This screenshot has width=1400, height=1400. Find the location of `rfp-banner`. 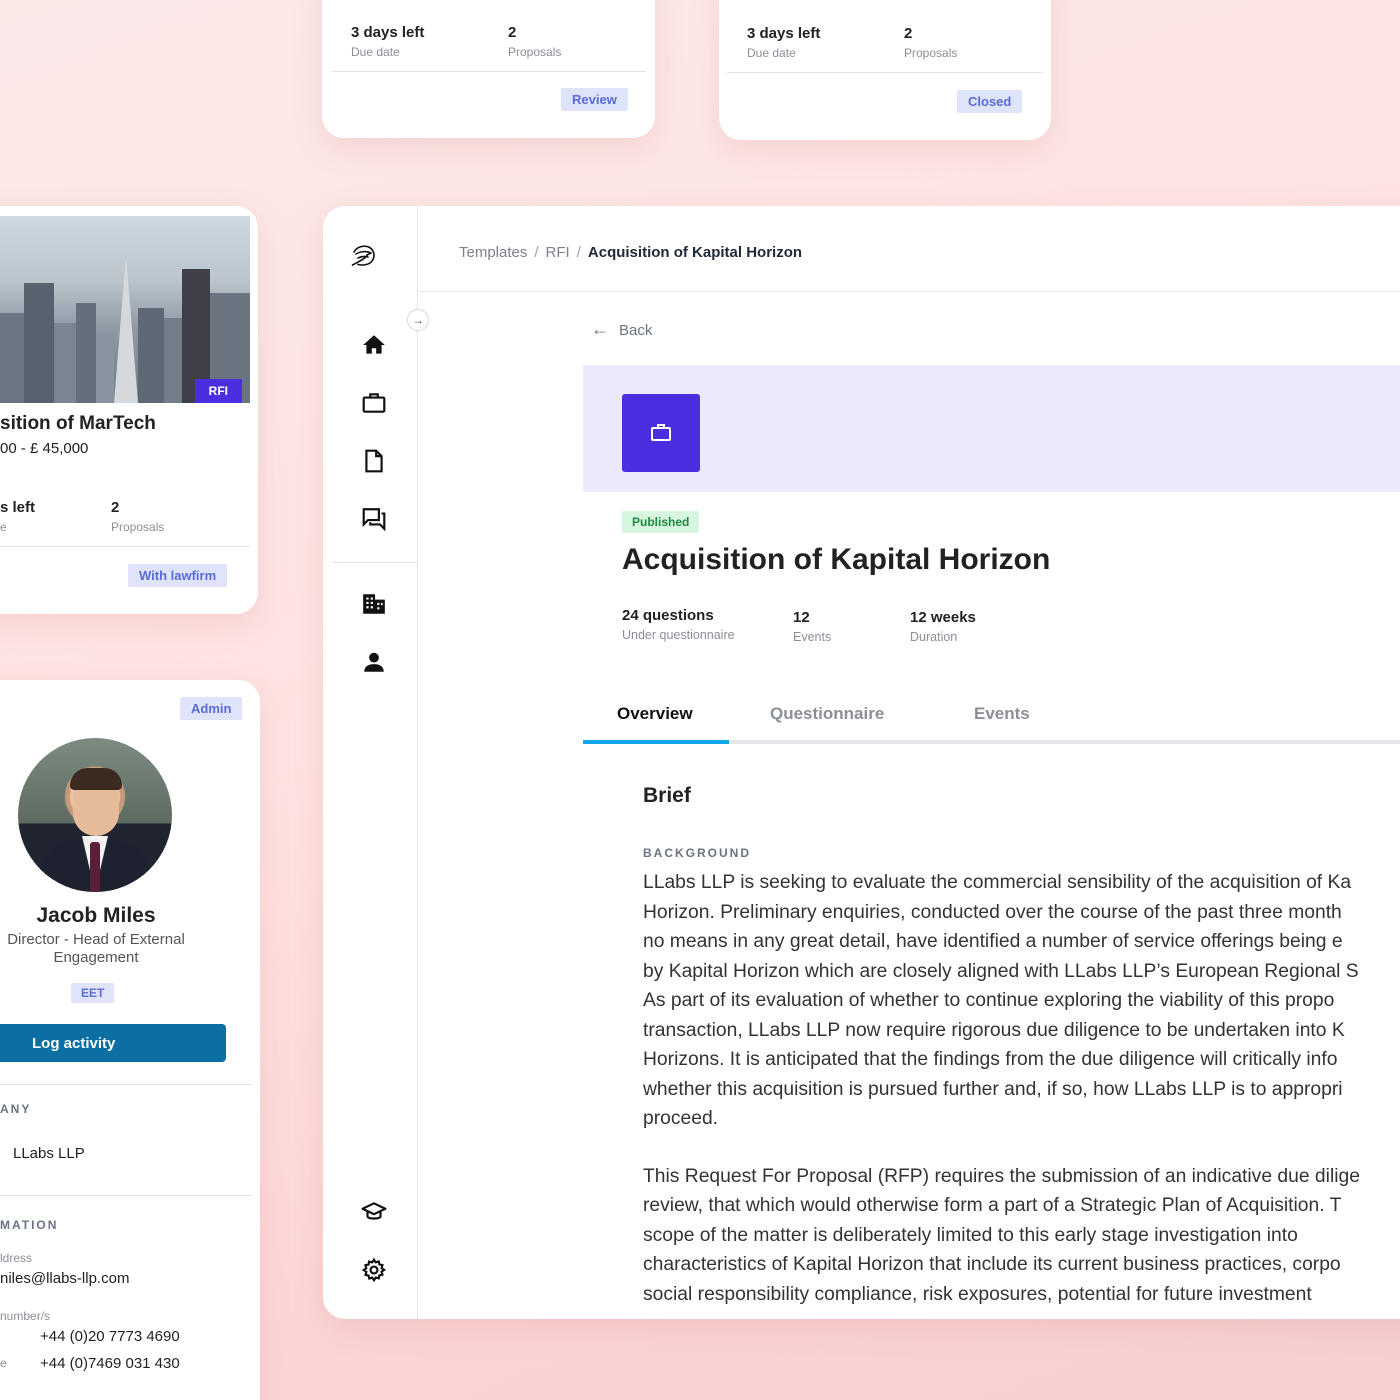

rfp-banner is located at coordinates (991, 428).